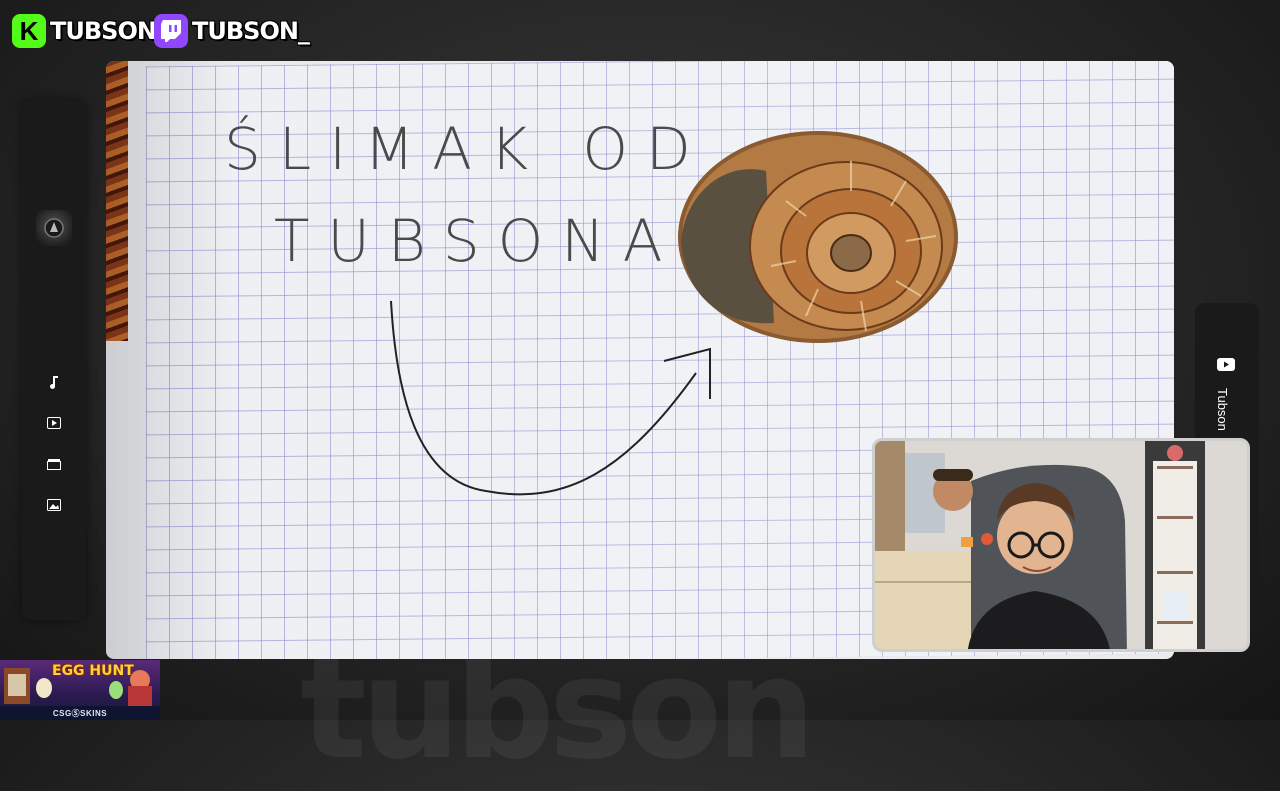 This screenshot has width=1280, height=791. I want to click on kick-handle: K TUBSON, so click(84, 31).